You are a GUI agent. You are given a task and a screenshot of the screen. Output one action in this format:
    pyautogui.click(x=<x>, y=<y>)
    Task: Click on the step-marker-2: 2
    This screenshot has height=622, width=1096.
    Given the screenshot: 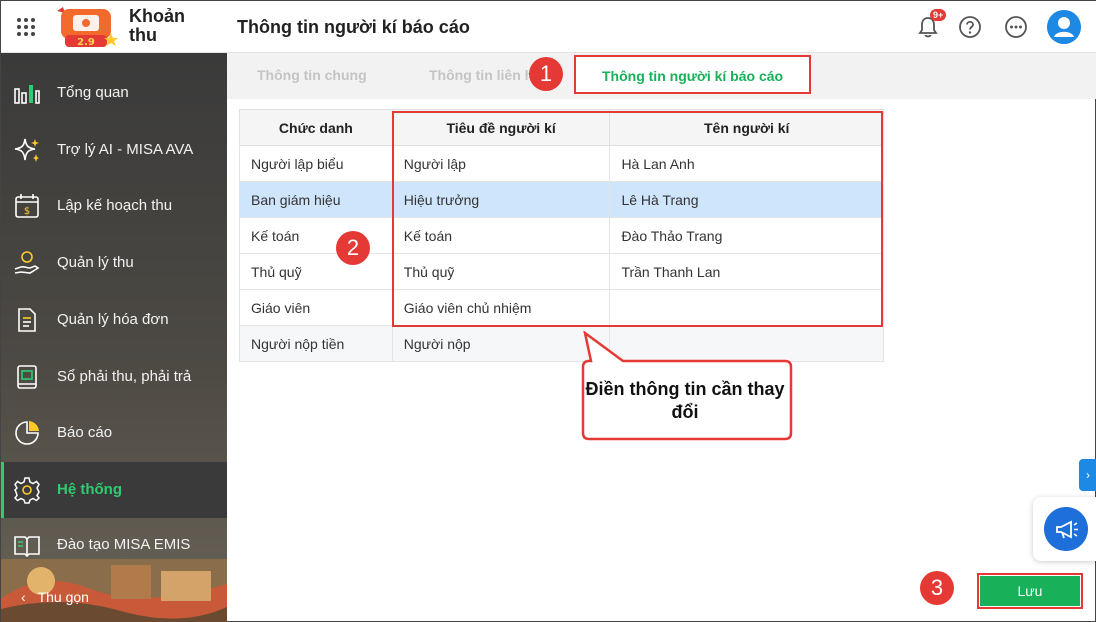 What is the action you would take?
    pyautogui.click(x=353, y=248)
    